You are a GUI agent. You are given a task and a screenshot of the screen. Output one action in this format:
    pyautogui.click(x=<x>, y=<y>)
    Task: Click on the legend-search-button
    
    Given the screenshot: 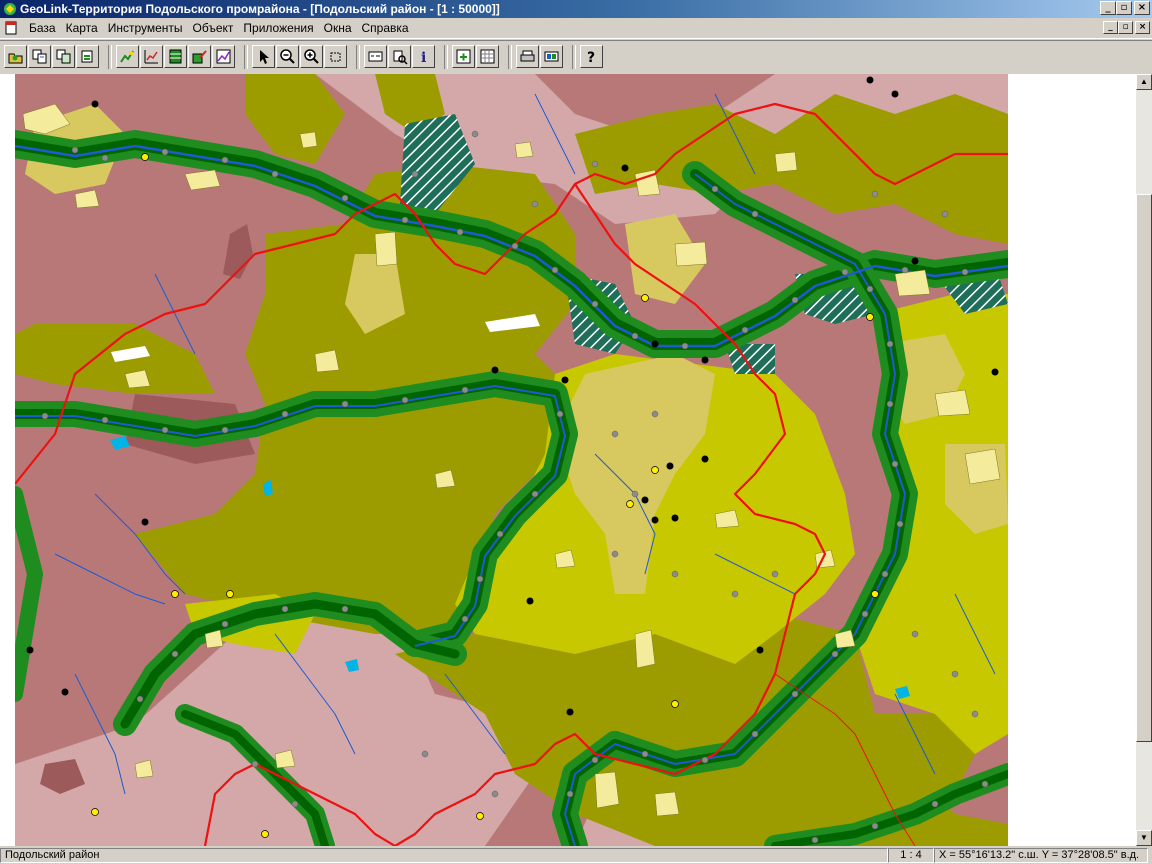 What is the action you would take?
    pyautogui.click(x=399, y=56)
    